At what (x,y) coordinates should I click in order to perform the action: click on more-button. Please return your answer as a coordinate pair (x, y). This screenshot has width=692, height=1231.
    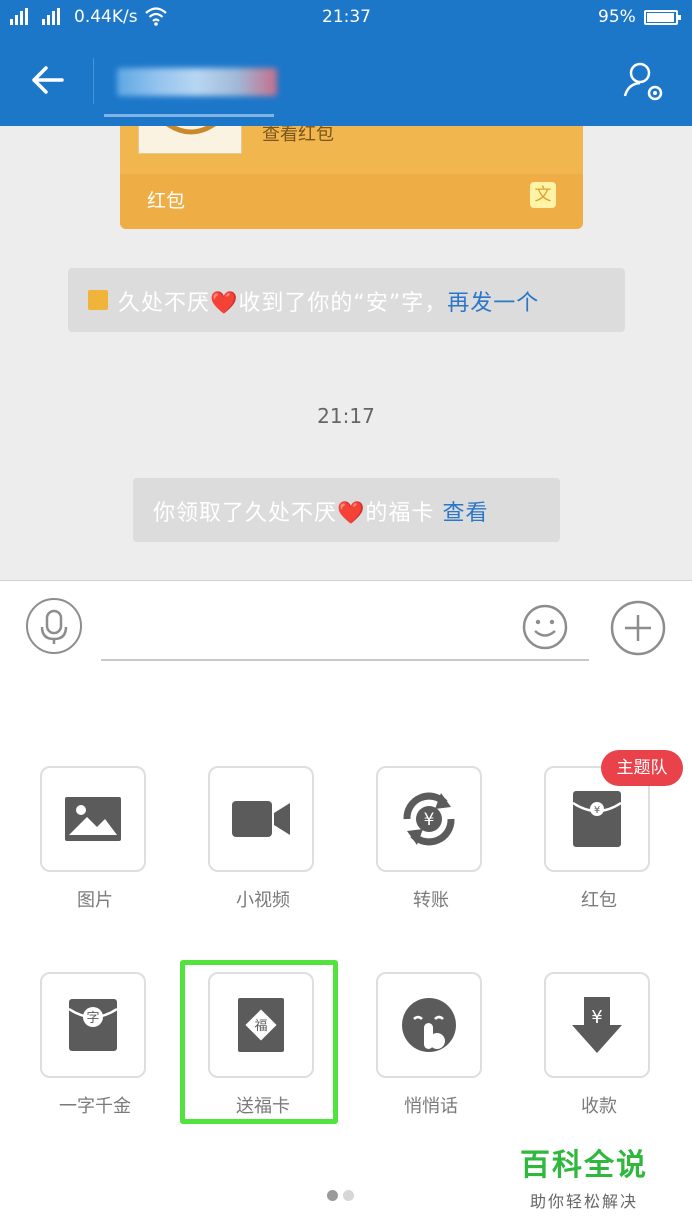
    Looking at the image, I should click on (638, 628).